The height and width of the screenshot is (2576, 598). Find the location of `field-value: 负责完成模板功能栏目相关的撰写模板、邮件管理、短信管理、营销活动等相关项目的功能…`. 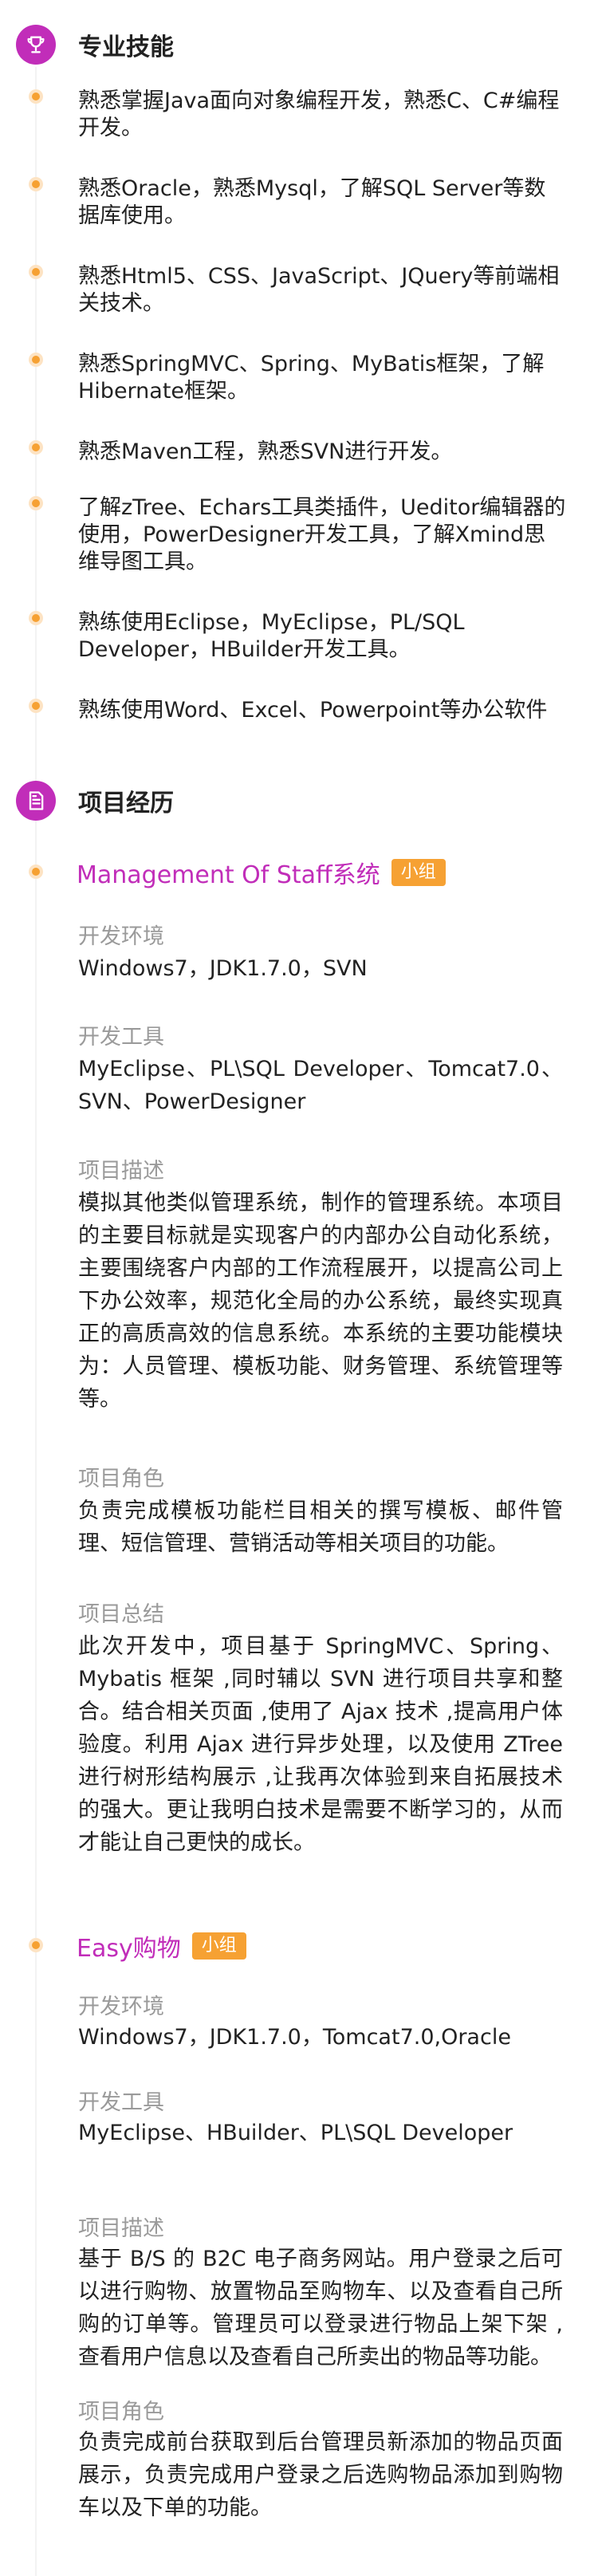

field-value: 负责完成模板功能栏目相关的撰写模板、邮件管理、短信管理、营销活动等相关项目的功能… is located at coordinates (320, 1527).